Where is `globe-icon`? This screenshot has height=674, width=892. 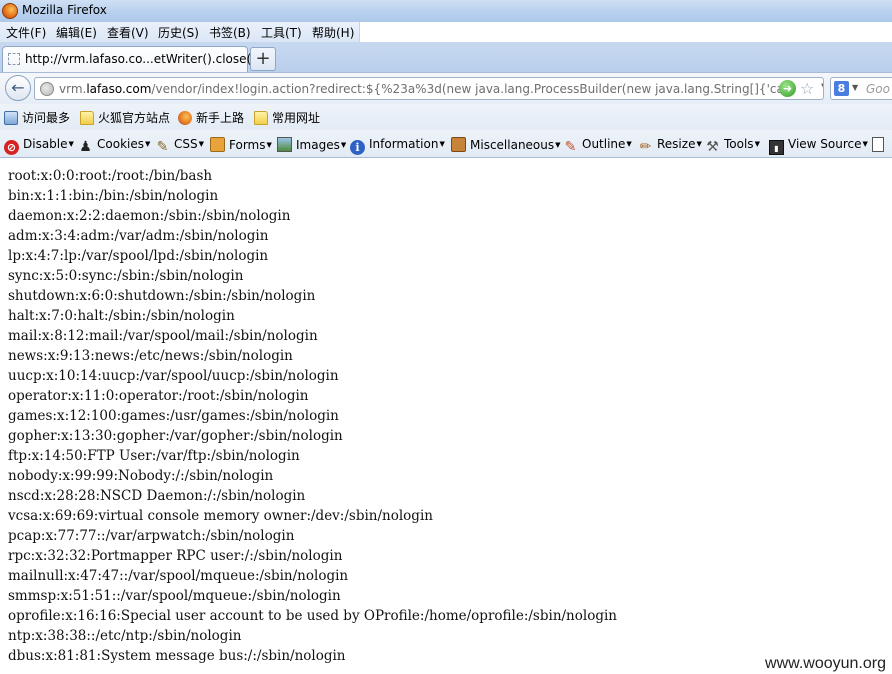 globe-icon is located at coordinates (47, 89).